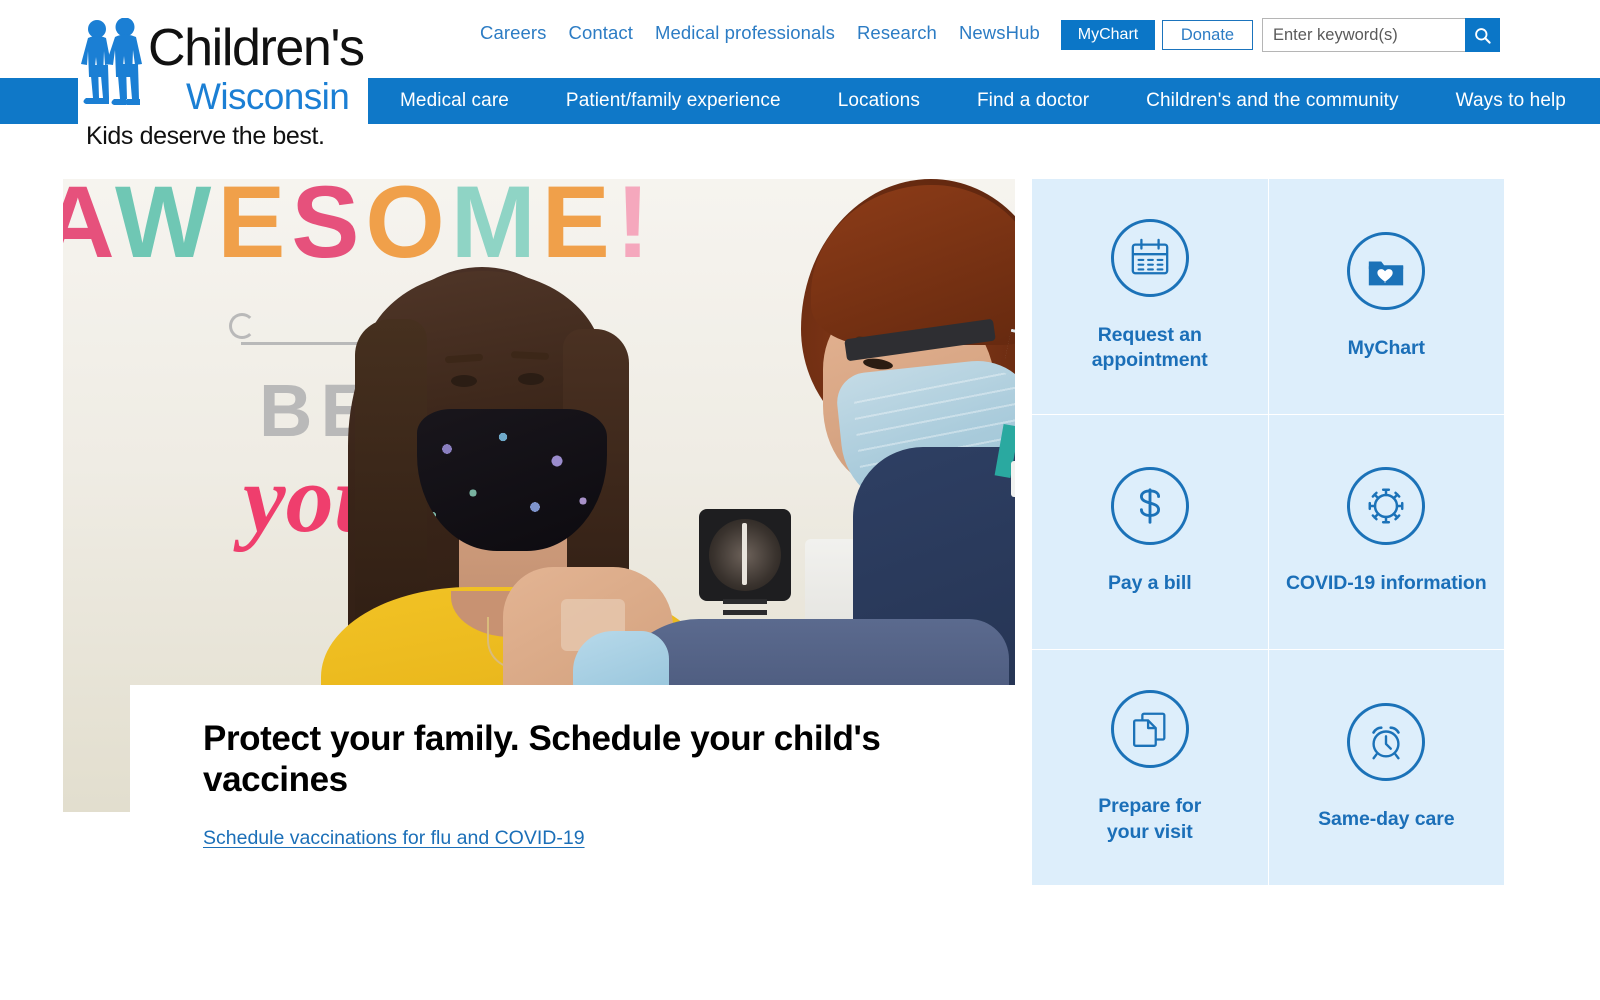 The width and height of the screenshot is (1600, 1000). I want to click on quick-link-label: Same-day care, so click(1386, 818).